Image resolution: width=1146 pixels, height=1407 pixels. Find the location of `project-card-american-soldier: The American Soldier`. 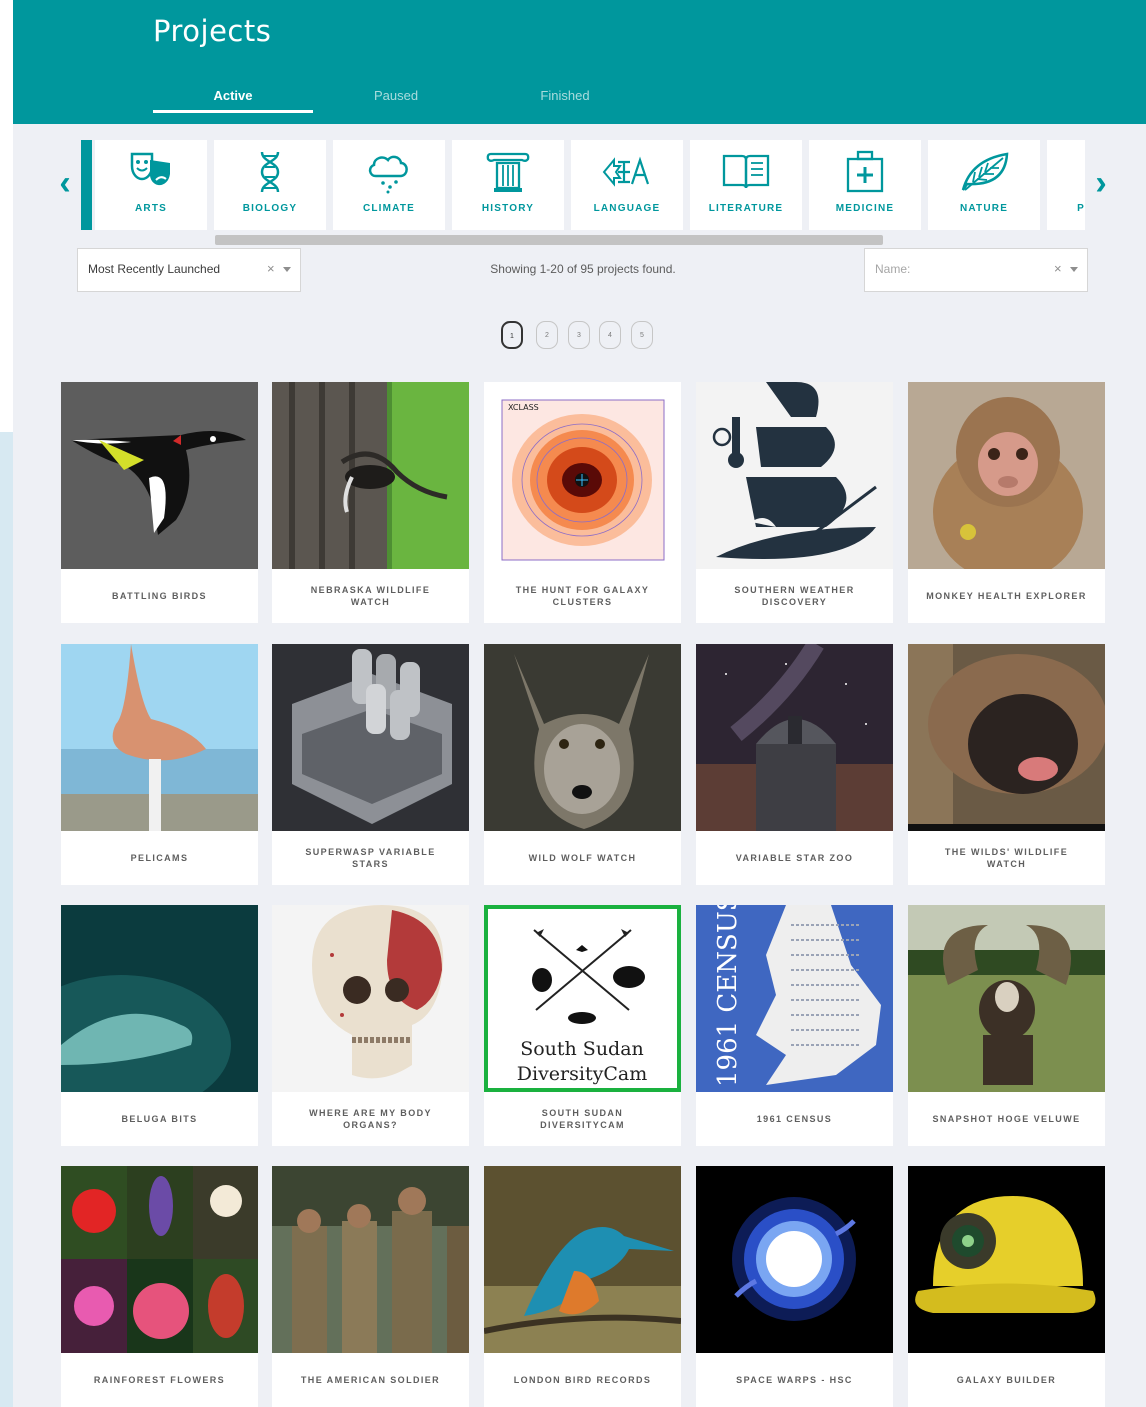

project-card-american-soldier: The American Soldier is located at coordinates (370, 1286).